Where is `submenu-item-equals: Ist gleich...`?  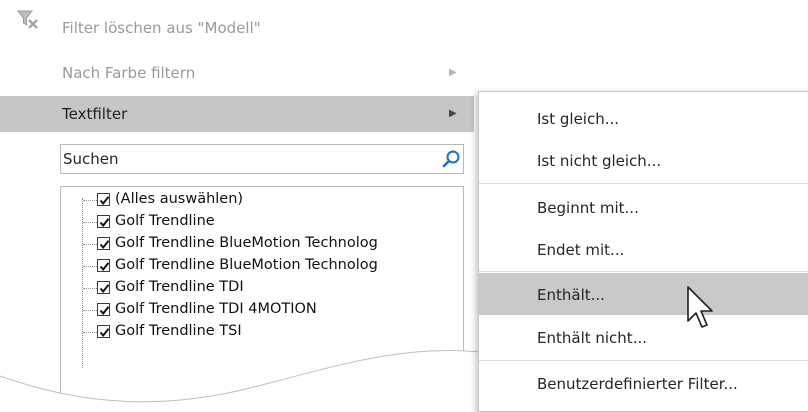
submenu-item-equals: Ist gleich... is located at coordinates (643, 118).